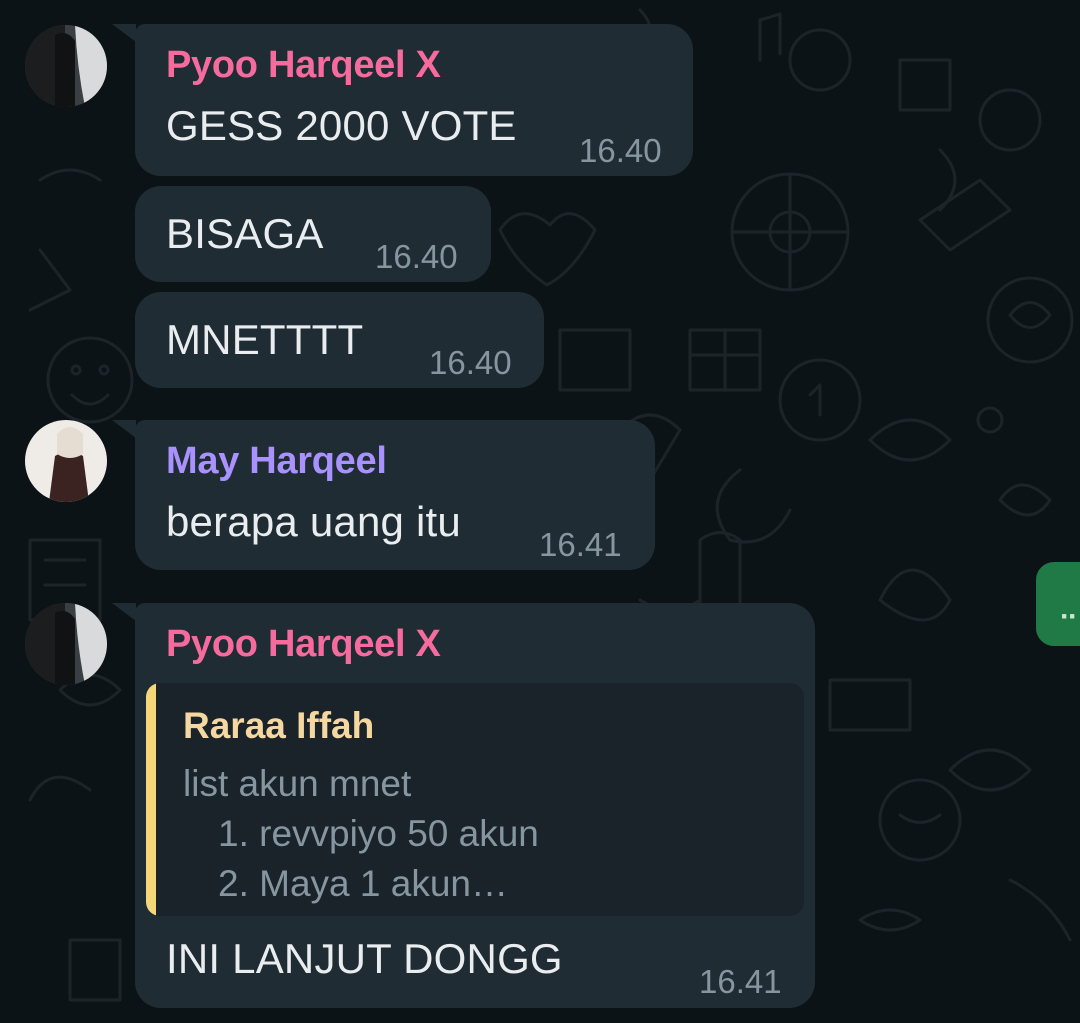 This screenshot has height=1023, width=1080. I want to click on floating-action-button: ··, so click(1055, 604).